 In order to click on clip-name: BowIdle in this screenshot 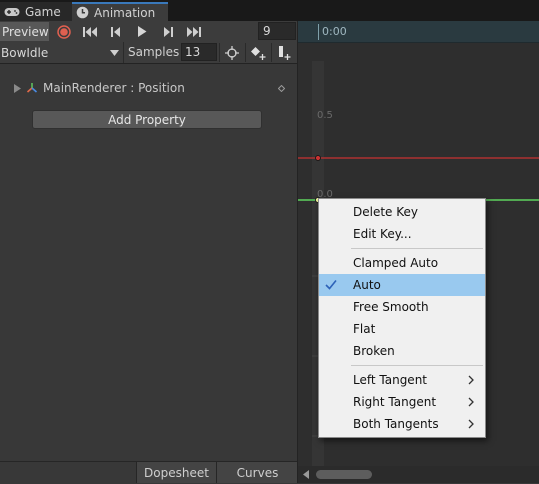, I will do `click(25, 52)`.